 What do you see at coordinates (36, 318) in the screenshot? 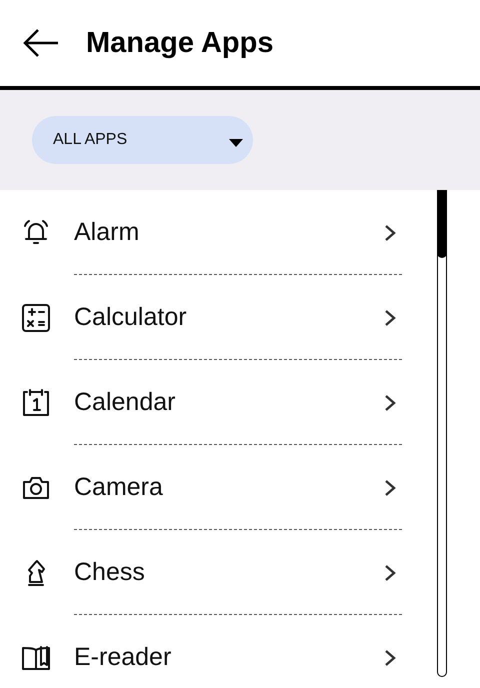
I see `calculator-icon` at bounding box center [36, 318].